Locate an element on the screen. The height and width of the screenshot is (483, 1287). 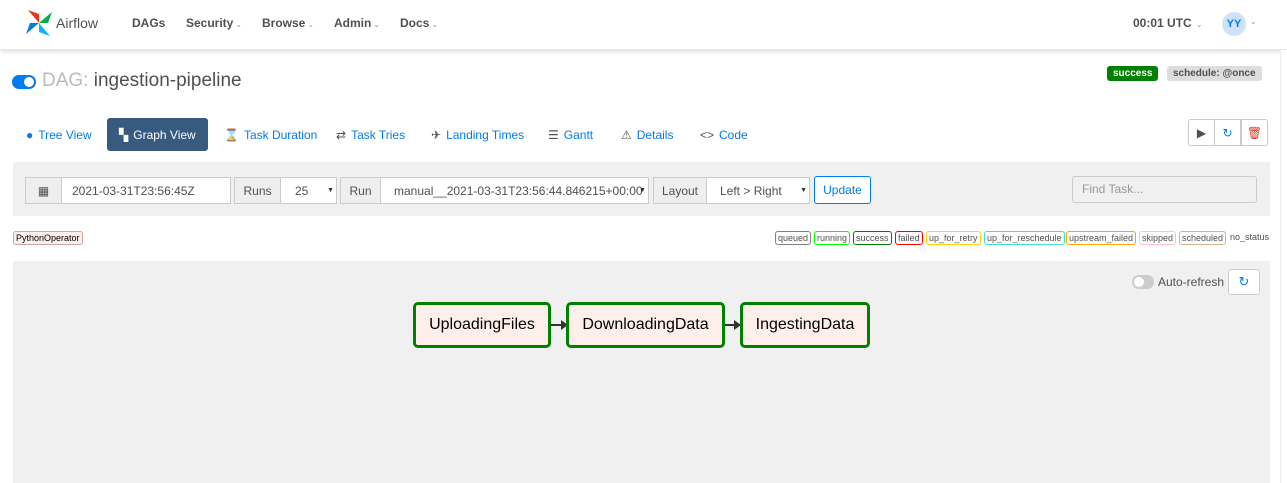
tab-gantt: ☰ Gantt is located at coordinates (570, 134).